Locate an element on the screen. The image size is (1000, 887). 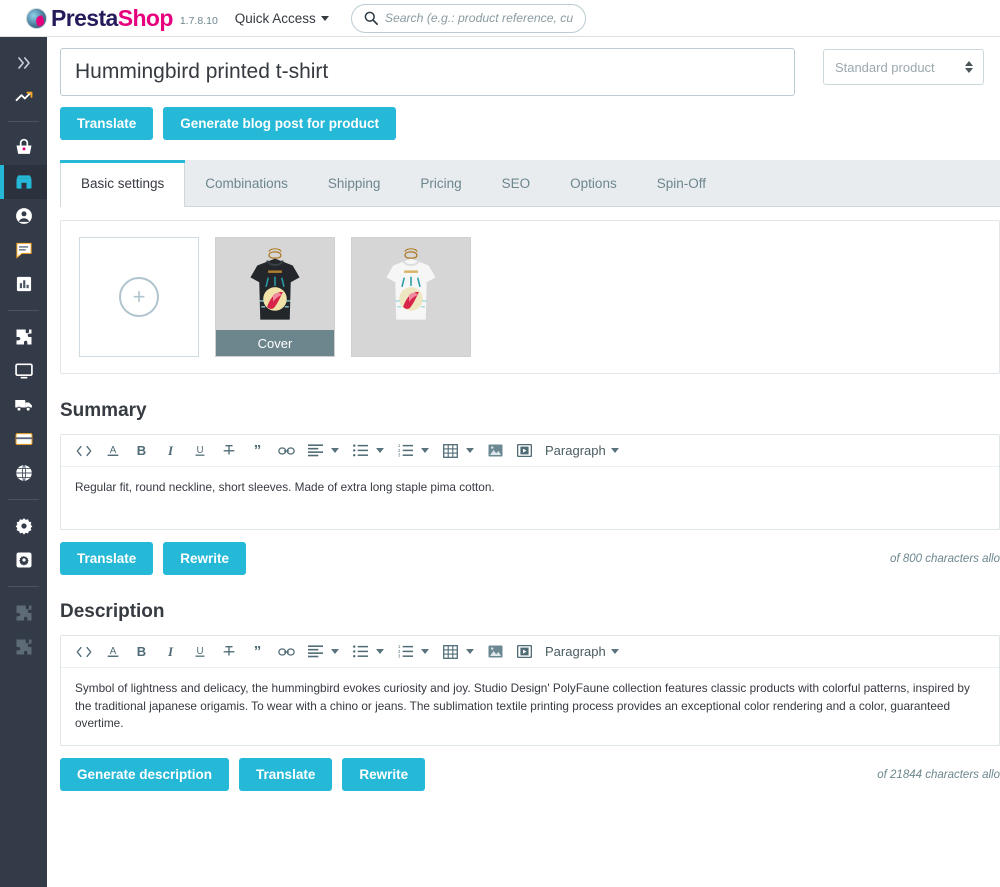
translate-title-button: Translate is located at coordinates (107, 123).